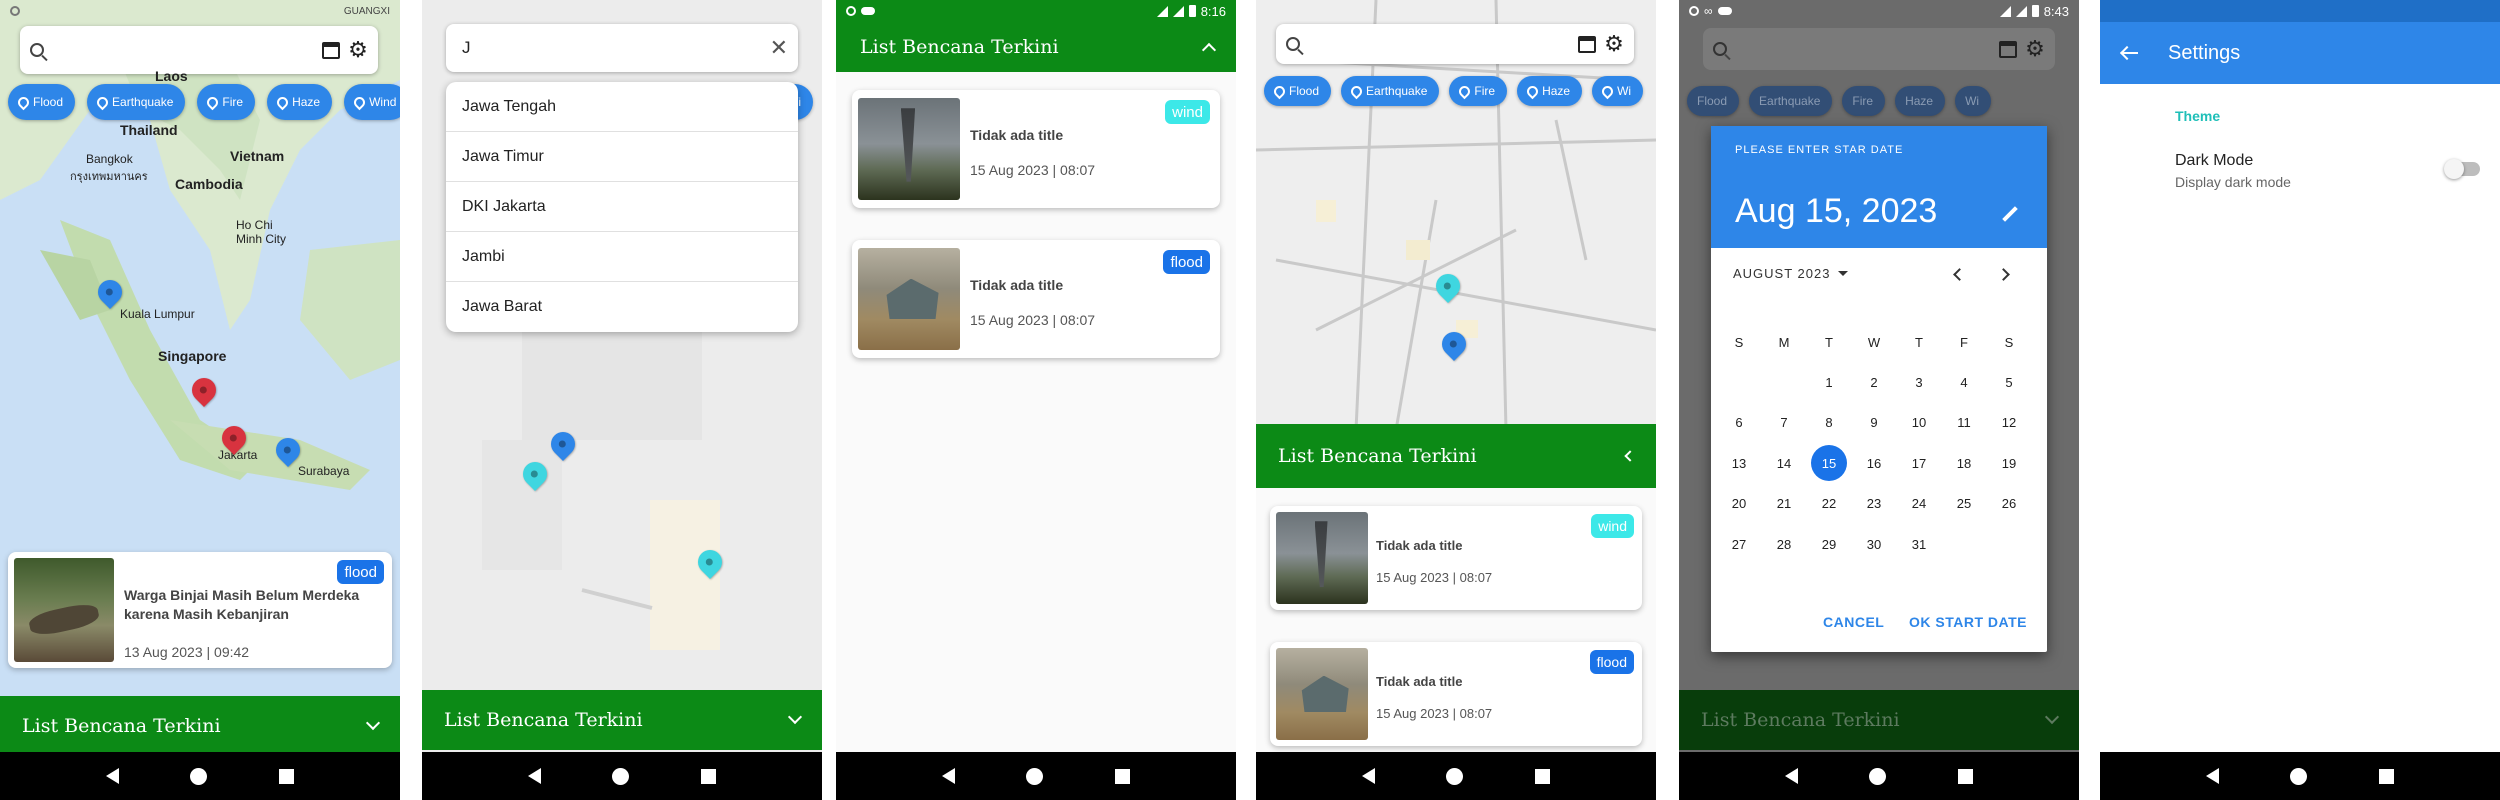 The image size is (2500, 800). What do you see at coordinates (1630, 456) in the screenshot?
I see `chevron-left-icon` at bounding box center [1630, 456].